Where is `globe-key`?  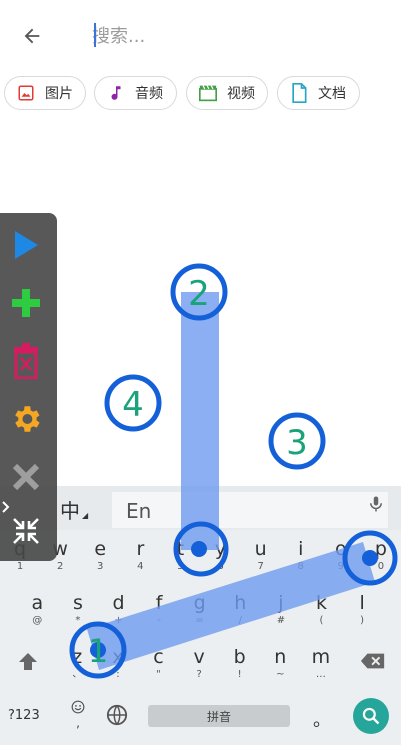
globe-key is located at coordinates (118, 716).